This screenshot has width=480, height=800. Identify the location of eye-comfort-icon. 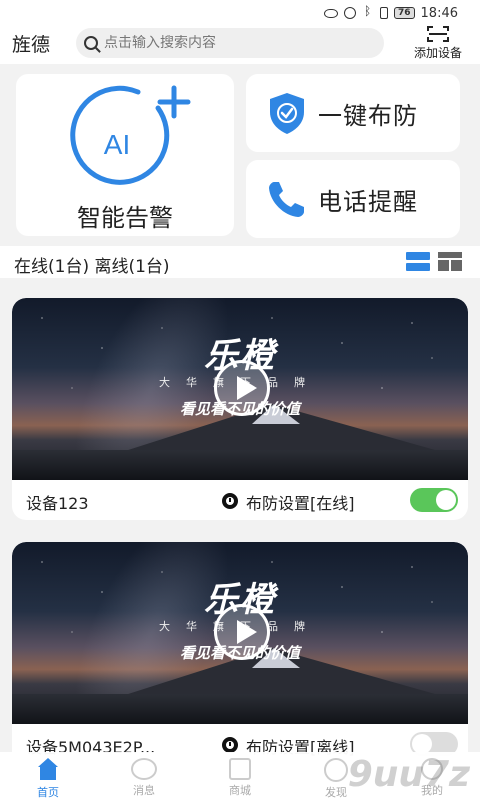
(331, 13).